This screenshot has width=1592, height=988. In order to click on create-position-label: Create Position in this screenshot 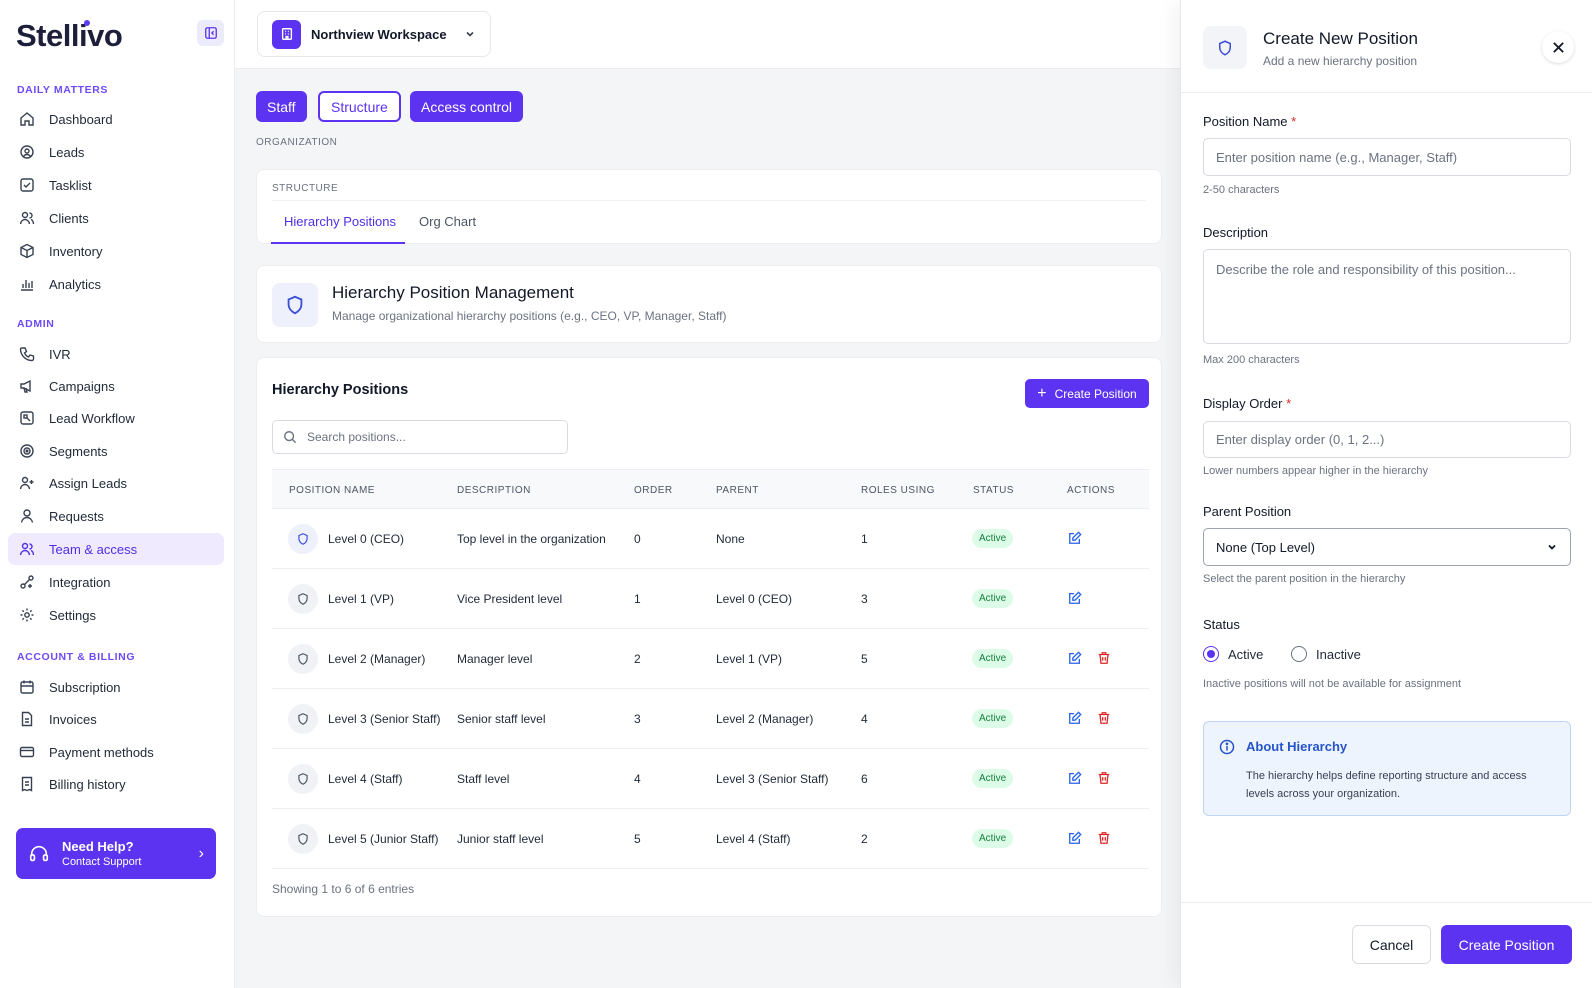, I will do `click(1095, 393)`.